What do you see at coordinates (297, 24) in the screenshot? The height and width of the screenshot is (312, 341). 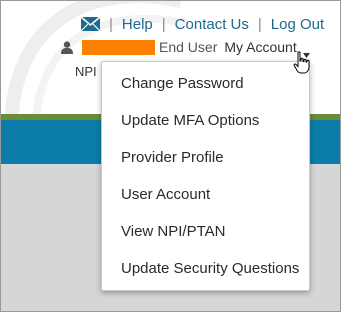 I see `log-out-link: Log Out` at bounding box center [297, 24].